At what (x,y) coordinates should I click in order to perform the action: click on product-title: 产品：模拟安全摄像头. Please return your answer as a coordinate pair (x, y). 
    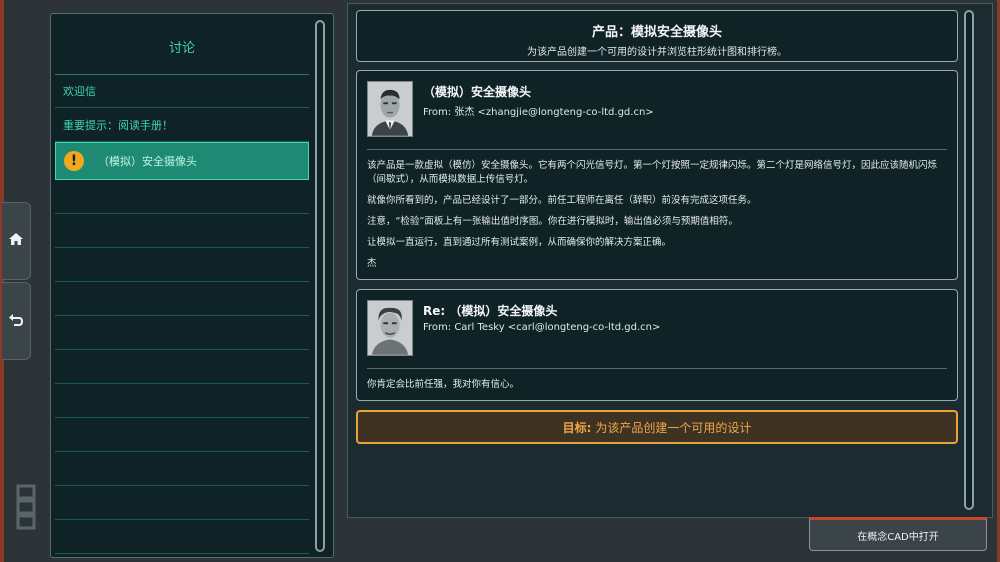
    Looking at the image, I should click on (656, 32).